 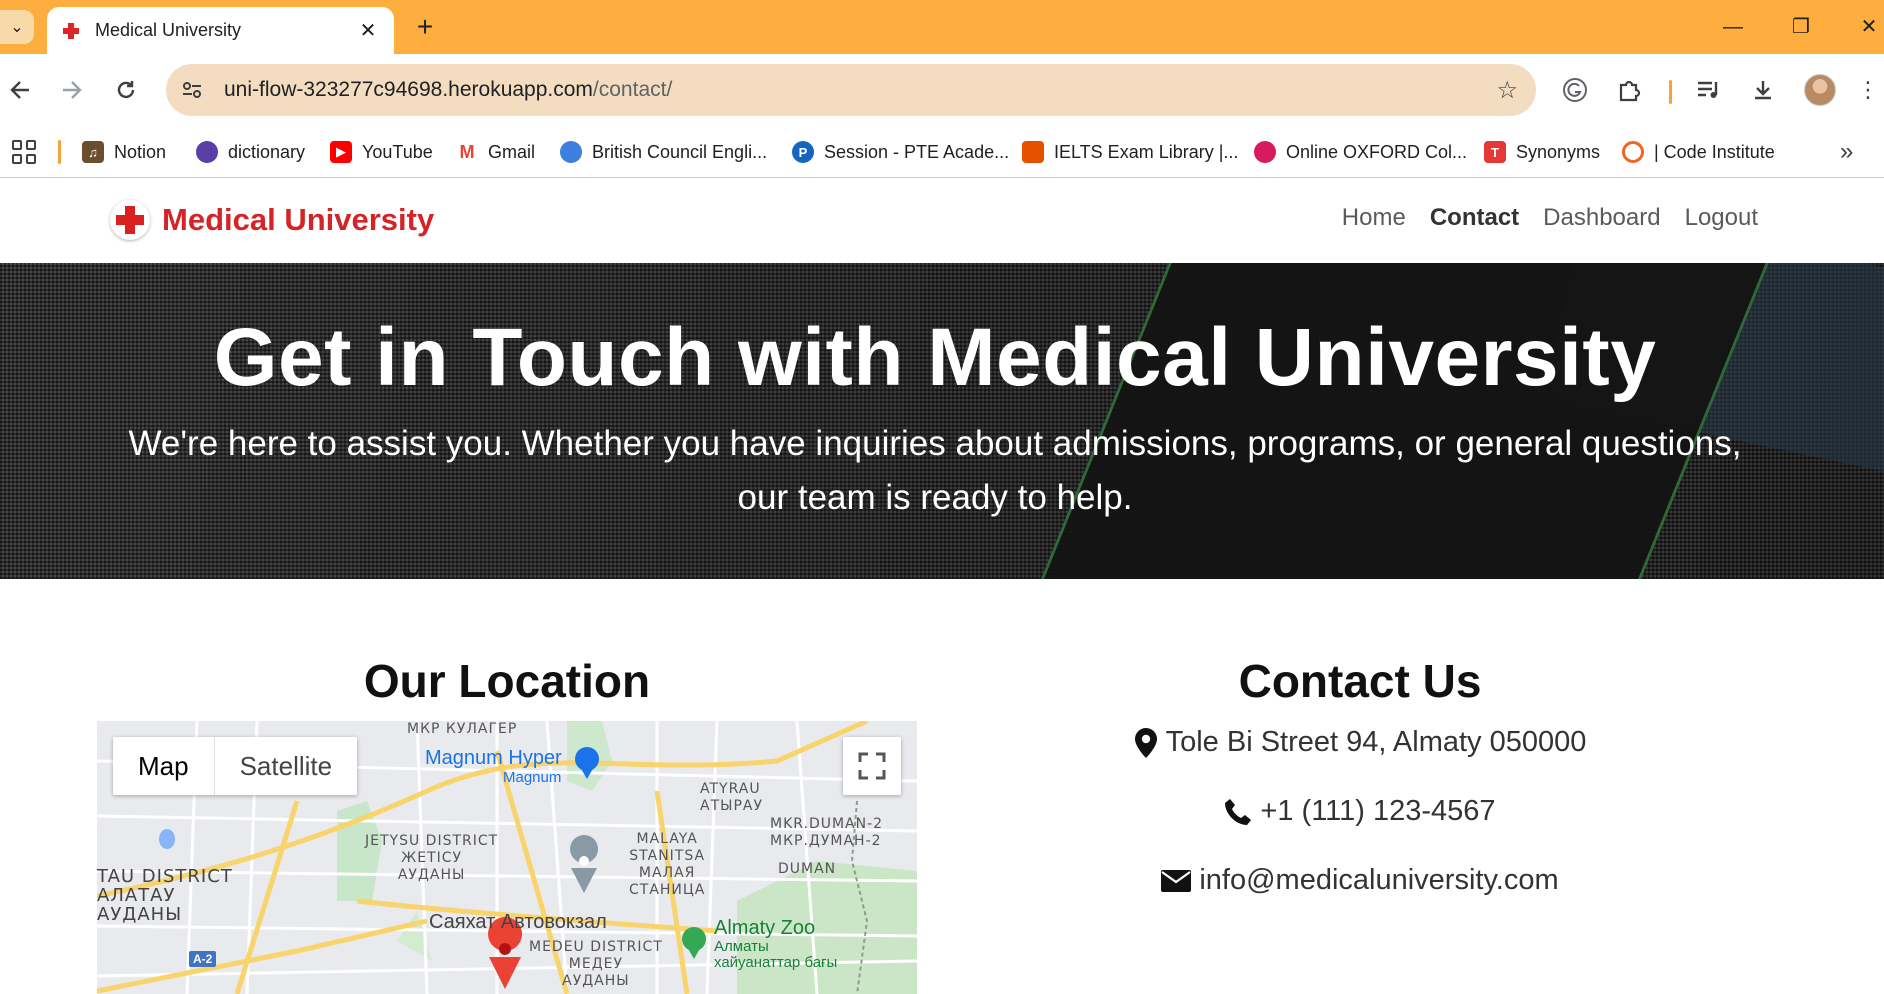 I want to click on bookmark-dictionary: dictionary, so click(x=250, y=152).